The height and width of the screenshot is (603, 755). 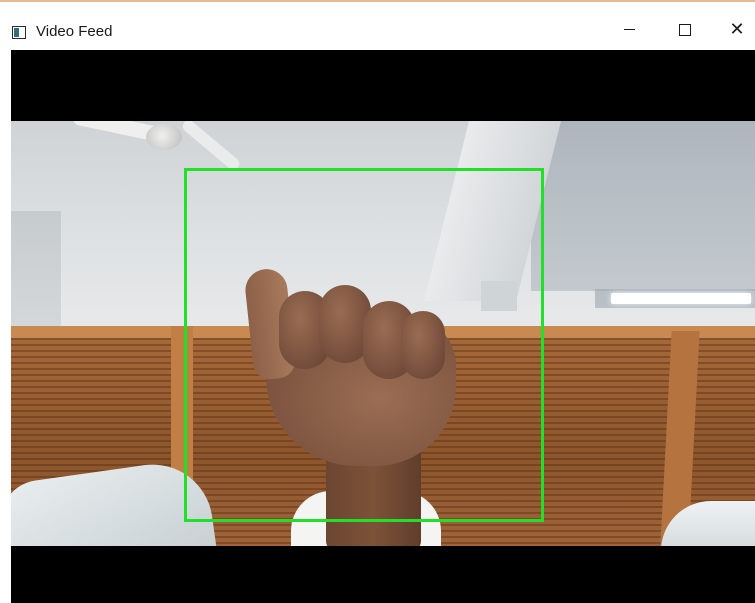 What do you see at coordinates (643, 206) in the screenshot?
I see `ceiling-right` at bounding box center [643, 206].